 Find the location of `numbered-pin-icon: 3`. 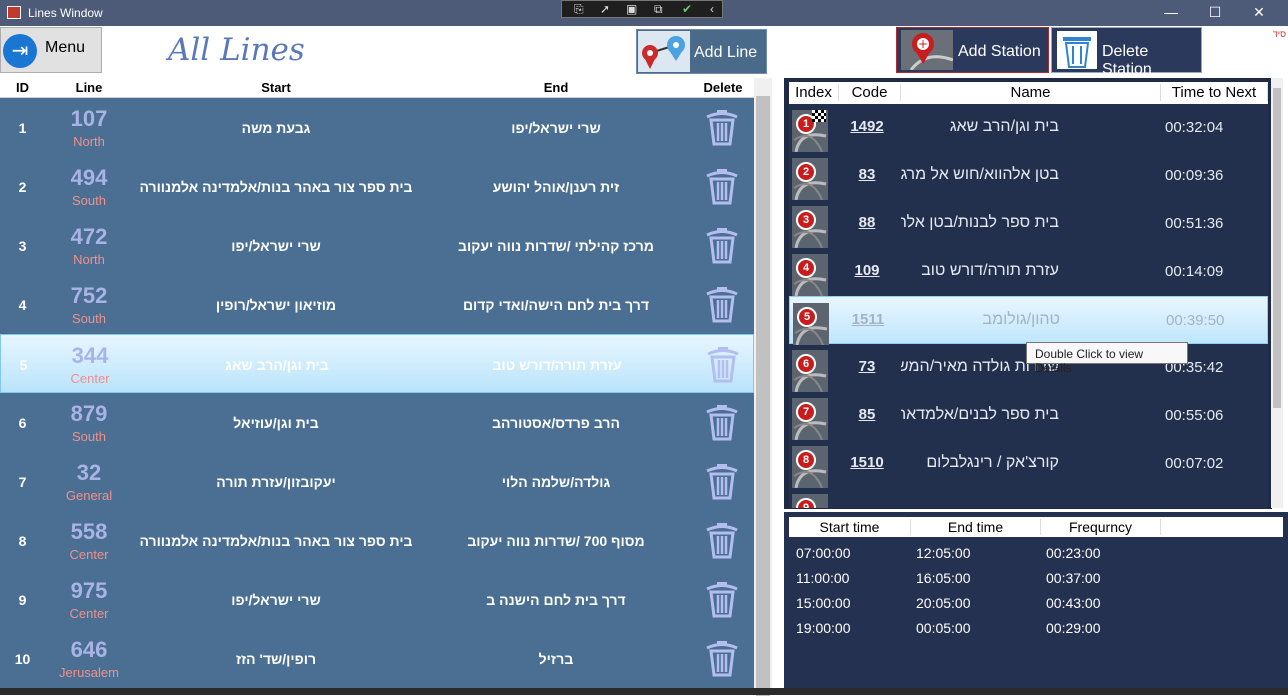

numbered-pin-icon: 3 is located at coordinates (810, 227).